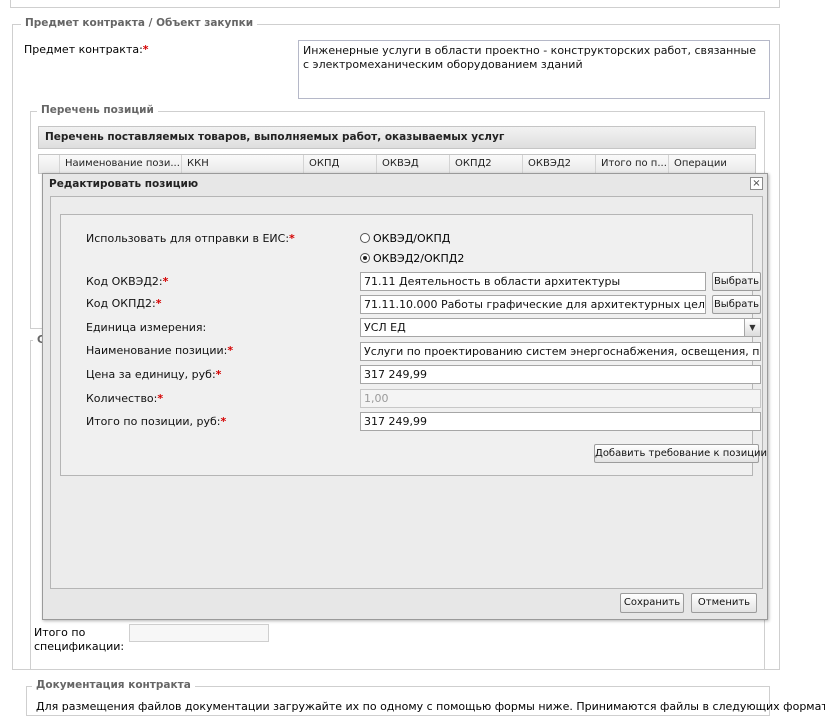 The height and width of the screenshot is (716, 825). What do you see at coordinates (412, 164) in the screenshot?
I see `grid-col-header: ОКВЭД` at bounding box center [412, 164].